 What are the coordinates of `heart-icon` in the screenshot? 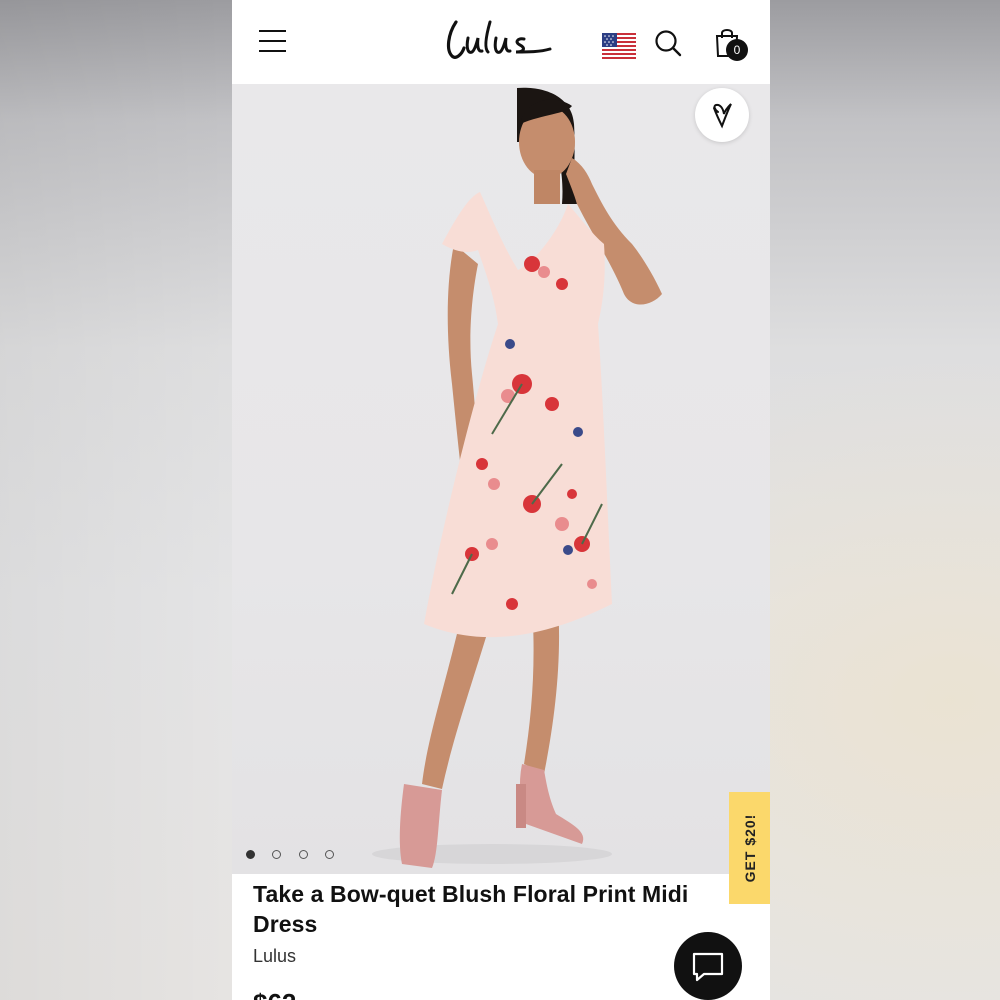 It's located at (722, 116).